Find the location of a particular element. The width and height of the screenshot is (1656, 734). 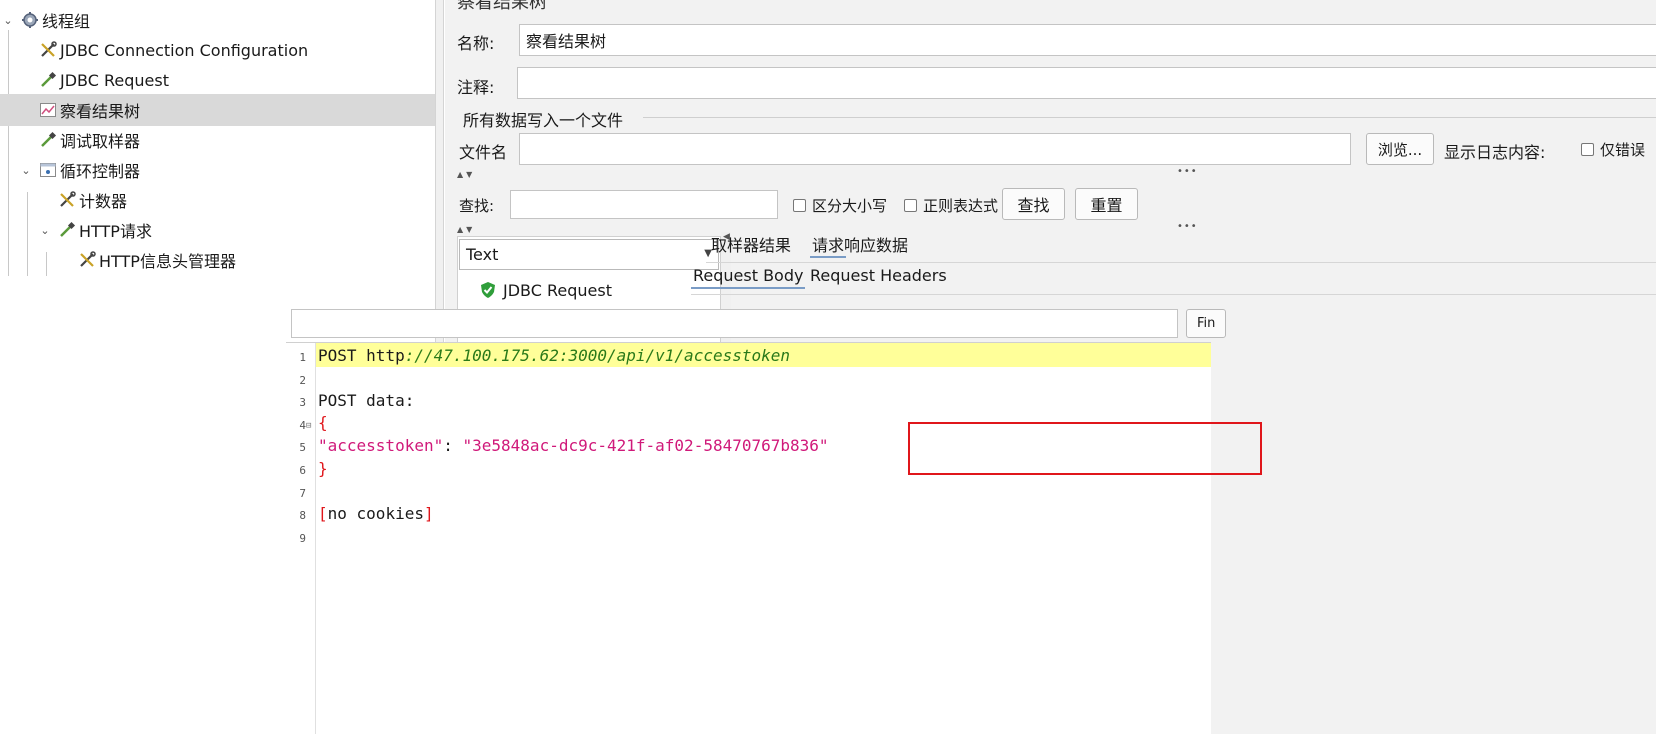

section-divider is located at coordinates (1149, 117).